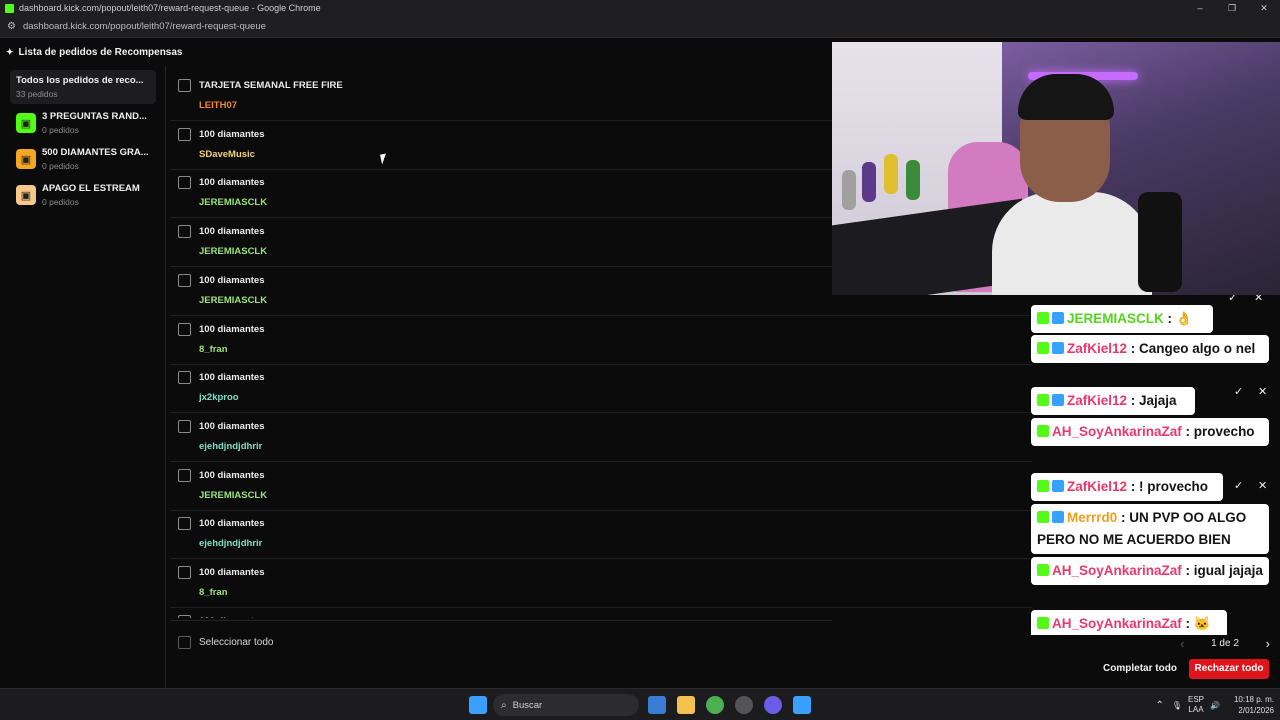 The height and width of the screenshot is (720, 1280). I want to click on obs-icon, so click(744, 705).